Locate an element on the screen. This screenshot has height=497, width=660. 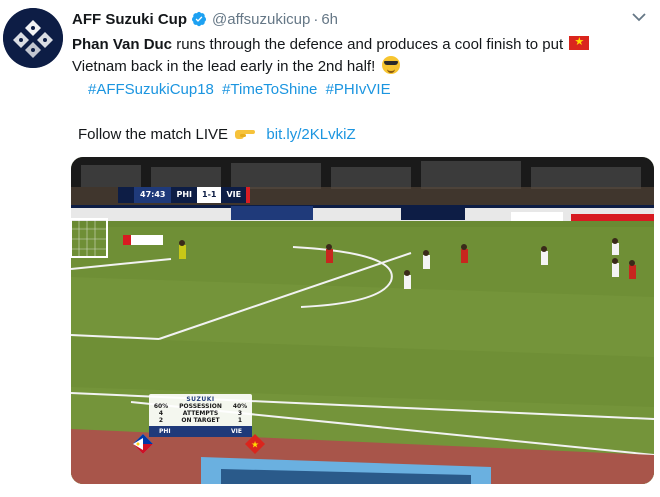
follow-line: Follow the match LIVE bit.ly/2KLvkiZ is located at coordinates (217, 135).